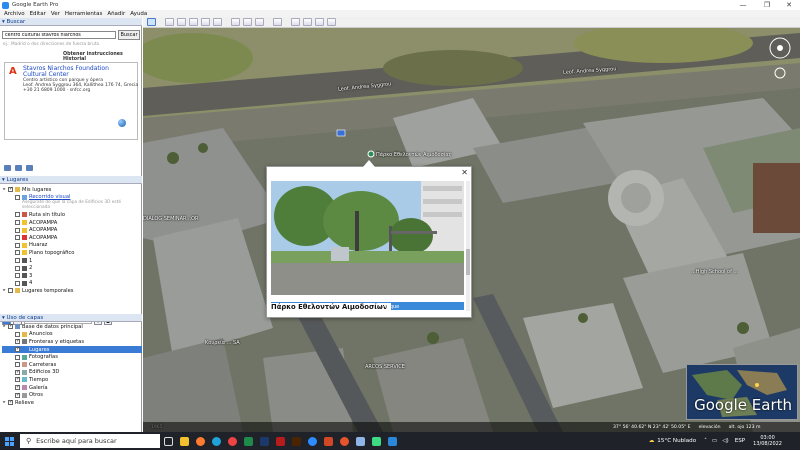 This screenshot has width=800, height=450. I want to click on place-photo, so click(367, 238).